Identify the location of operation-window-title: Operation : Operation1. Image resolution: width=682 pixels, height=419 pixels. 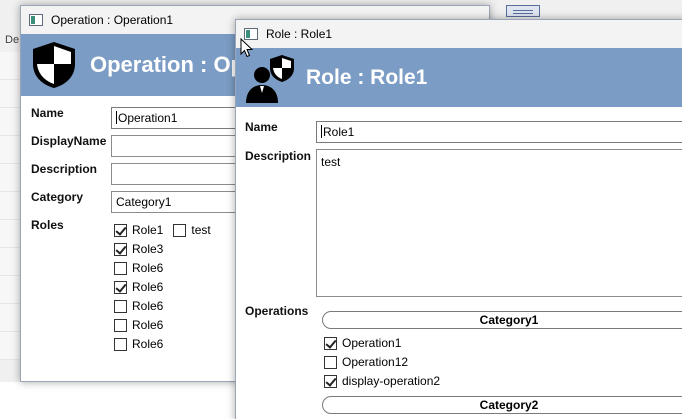
(112, 20).